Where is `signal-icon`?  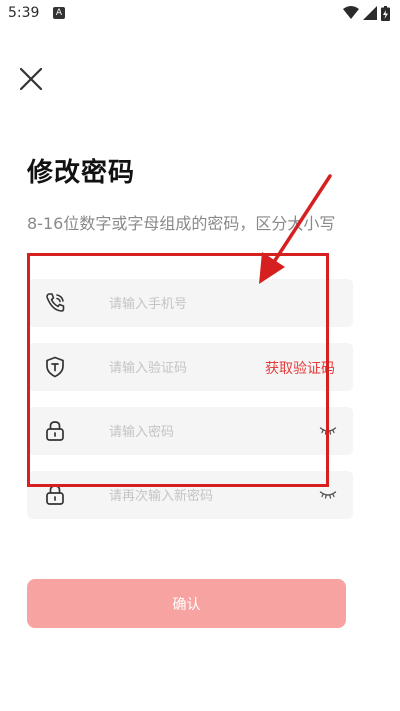
signal-icon is located at coordinates (370, 13).